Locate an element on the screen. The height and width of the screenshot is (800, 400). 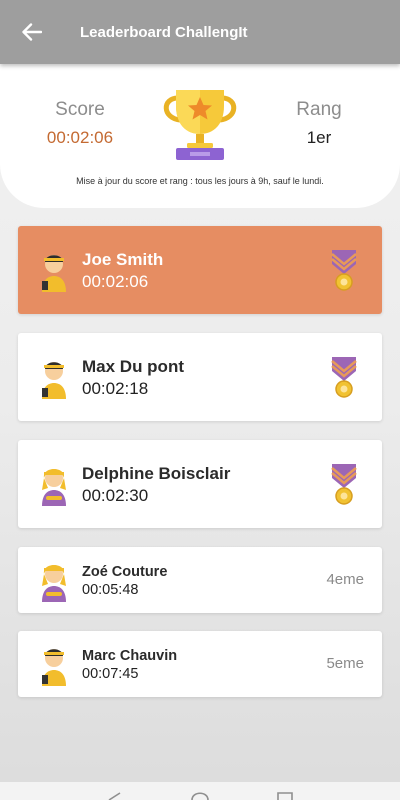
silver-medal-icon is located at coordinates (344, 377).